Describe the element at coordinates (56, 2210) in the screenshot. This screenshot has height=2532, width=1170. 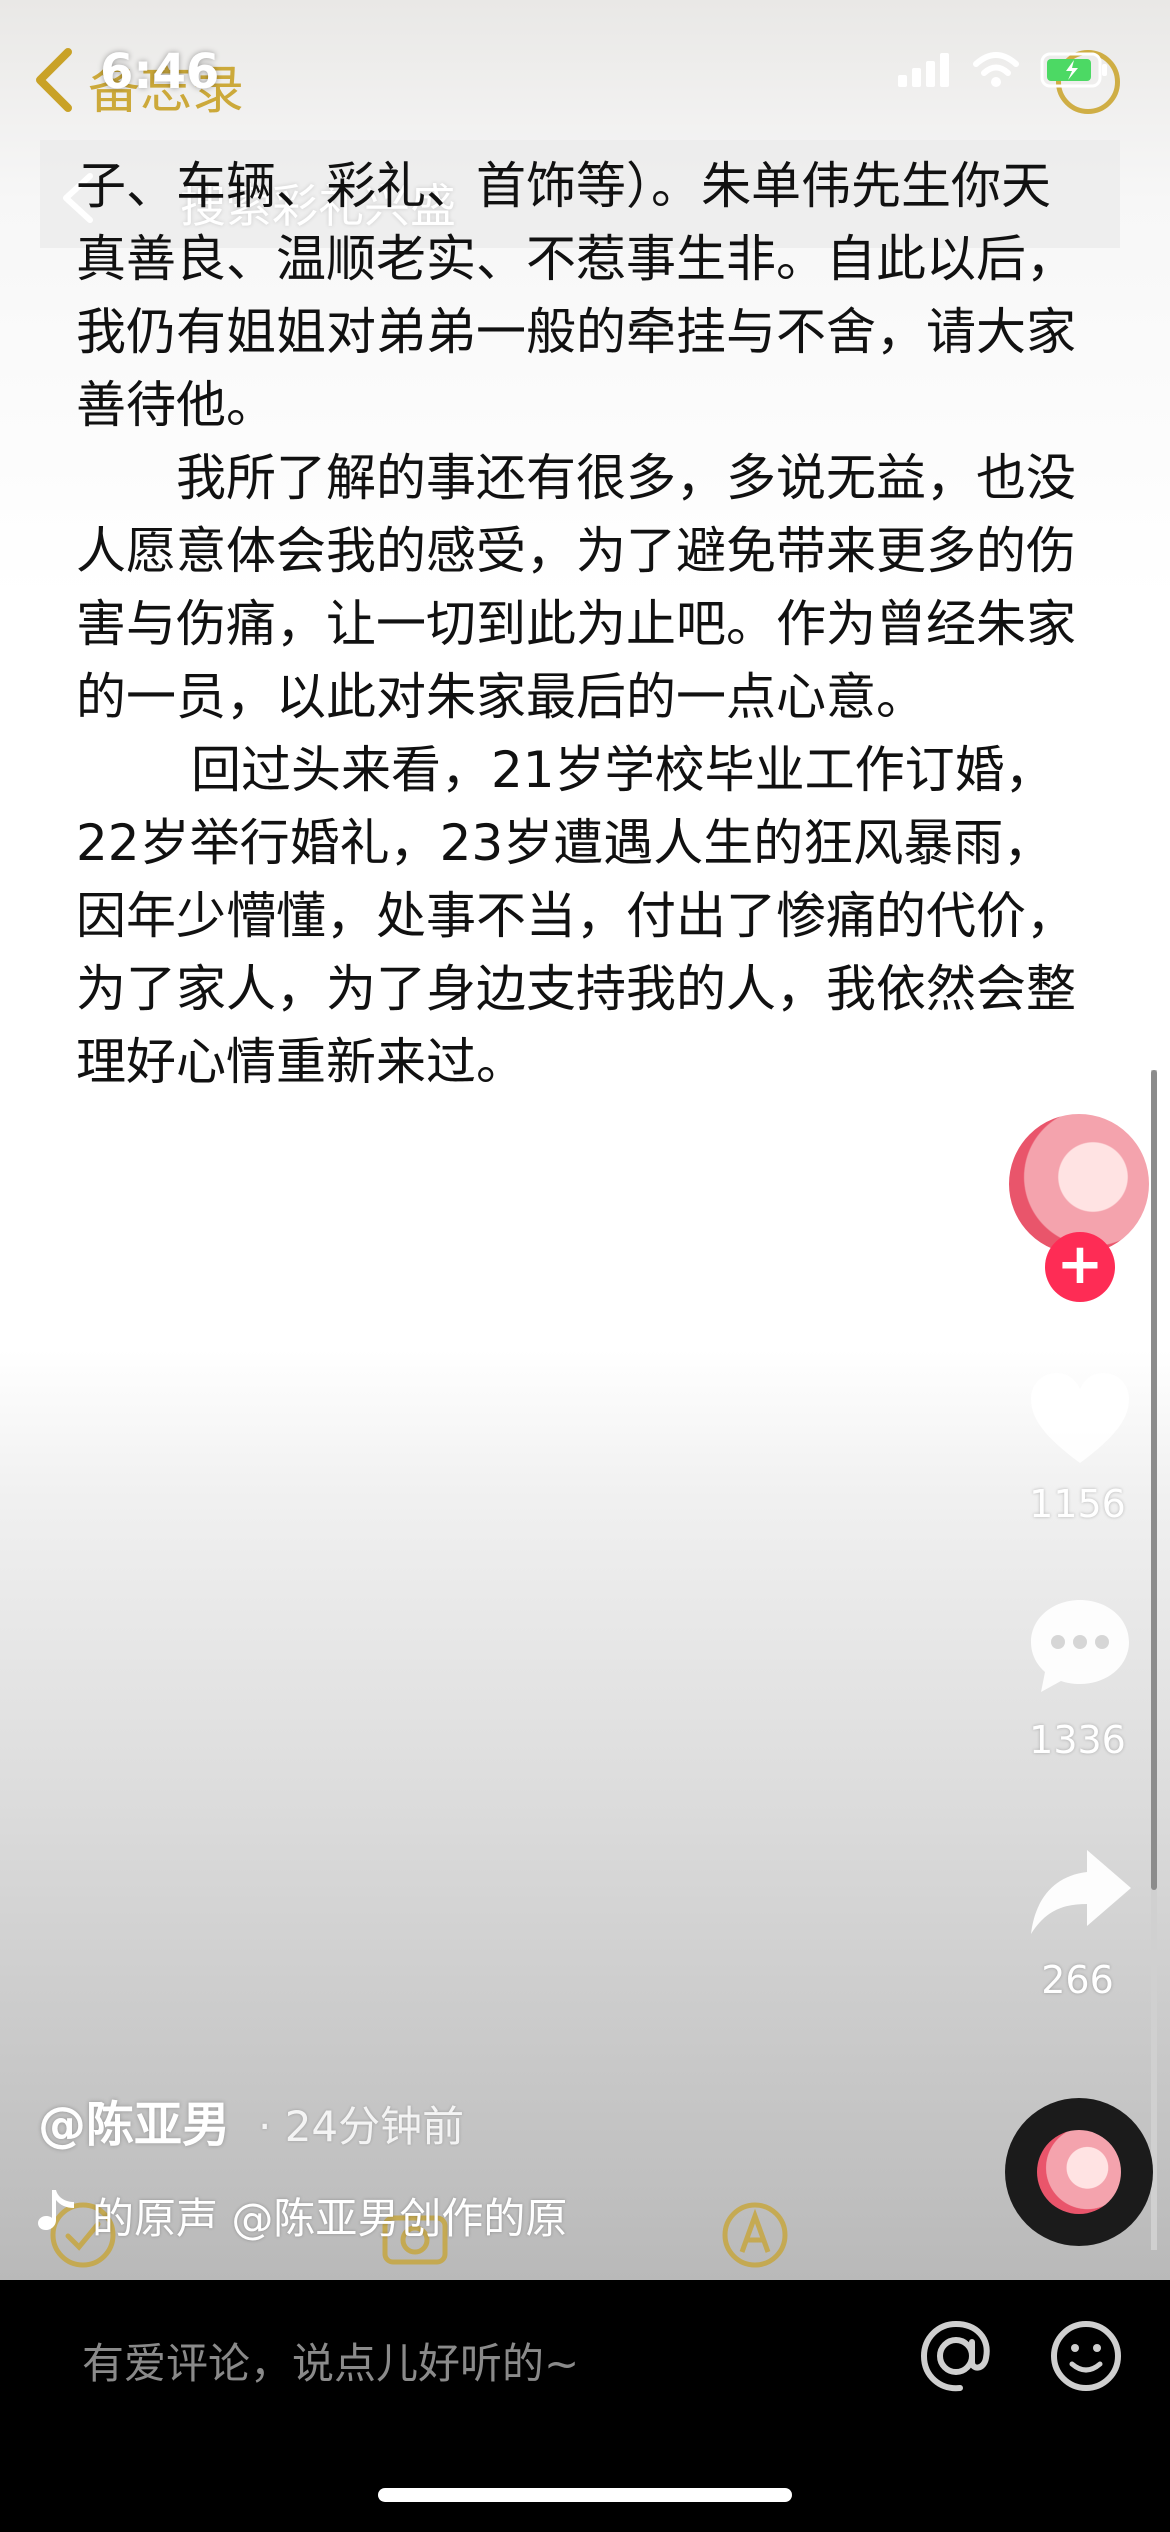
I see `music-note-icon` at that location.